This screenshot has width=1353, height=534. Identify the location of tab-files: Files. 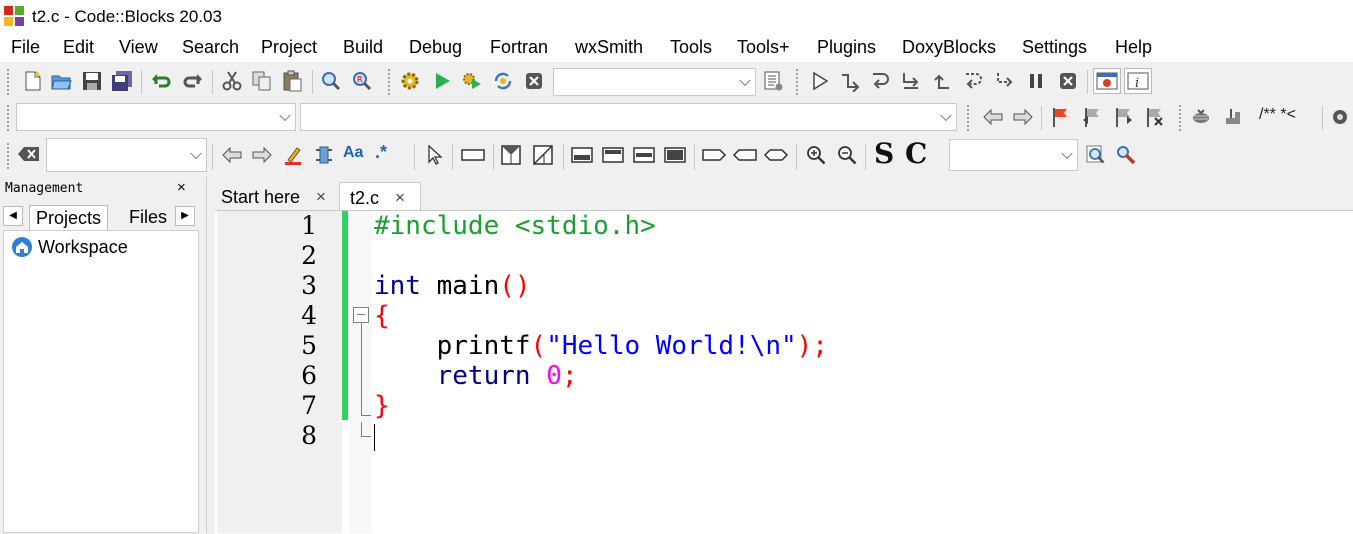
(148, 217).